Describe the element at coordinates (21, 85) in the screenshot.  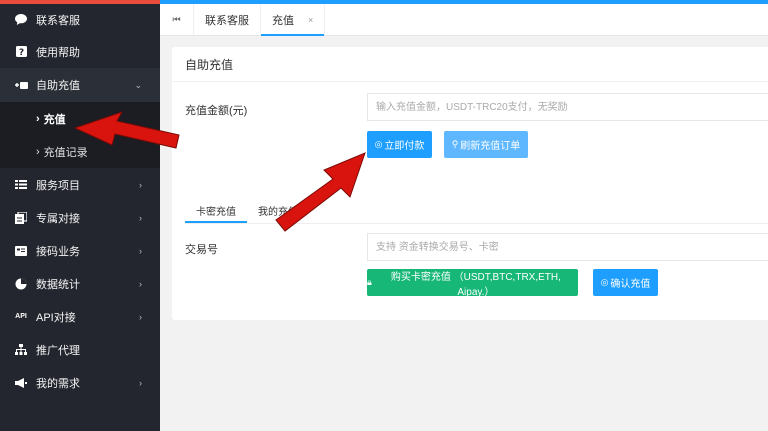
I see `wallet-icon` at that location.